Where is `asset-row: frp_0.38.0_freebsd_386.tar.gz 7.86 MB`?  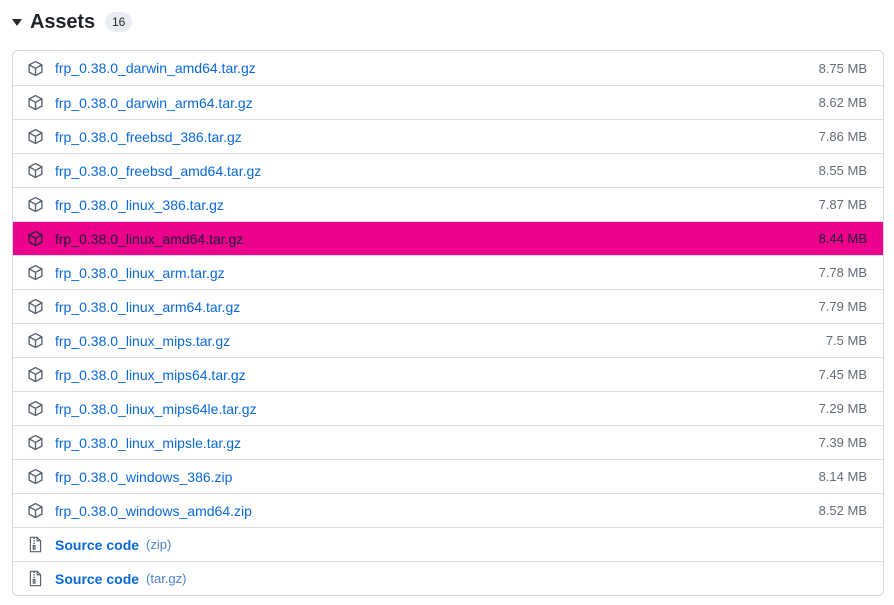
asset-row: frp_0.38.0_freebsd_386.tar.gz 7.86 MB is located at coordinates (448, 136).